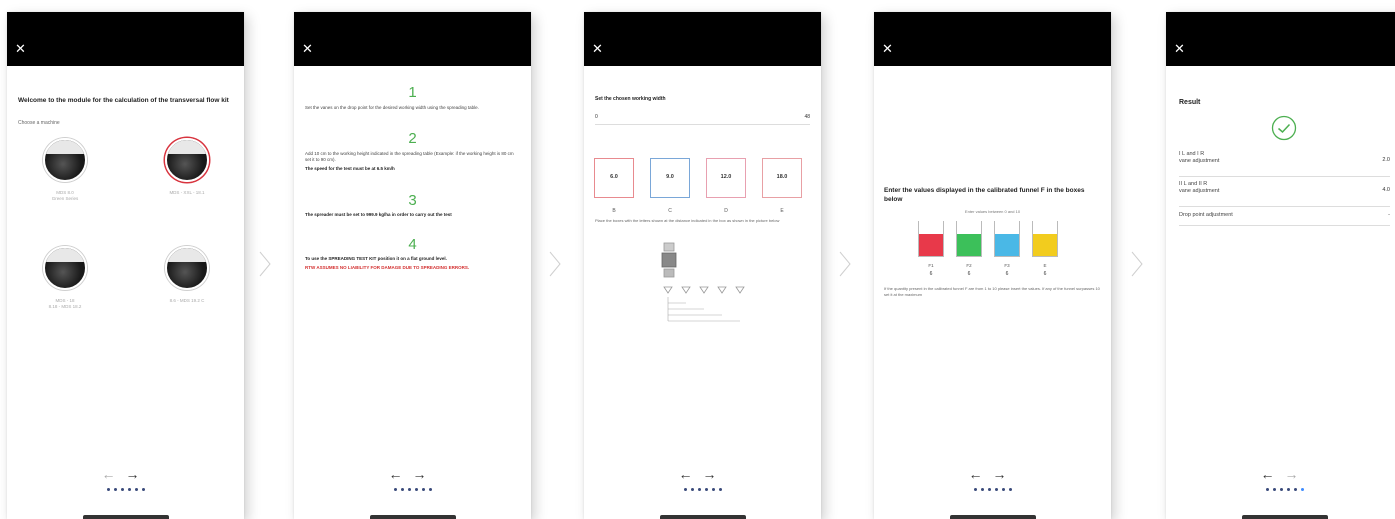 This screenshot has width=1395, height=519. What do you see at coordinates (1386, 190) in the screenshot?
I see `result-value: 4.0` at bounding box center [1386, 190].